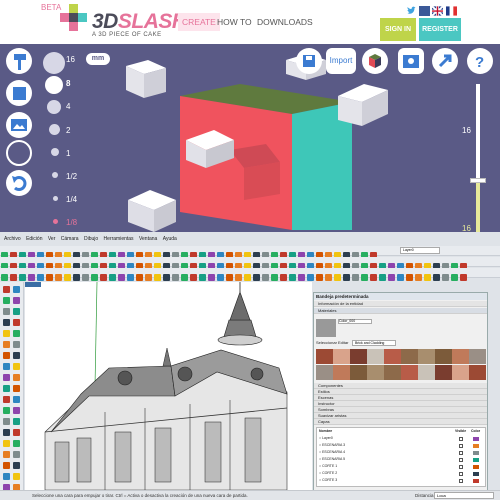 The height and width of the screenshot is (500, 500). What do you see at coordinates (52, 239) in the screenshot?
I see `menu-ver: Ver` at bounding box center [52, 239].